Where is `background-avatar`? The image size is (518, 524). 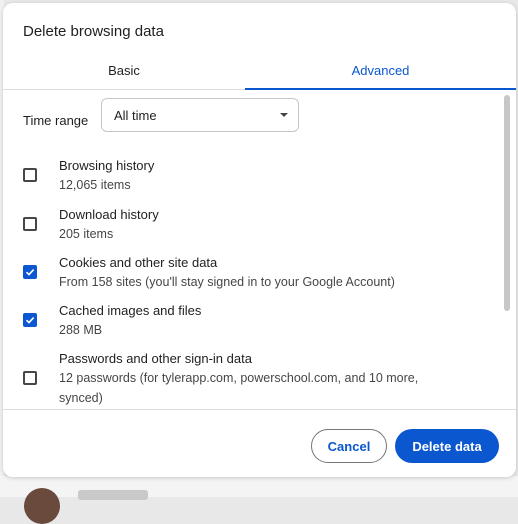
background-avatar is located at coordinates (42, 506).